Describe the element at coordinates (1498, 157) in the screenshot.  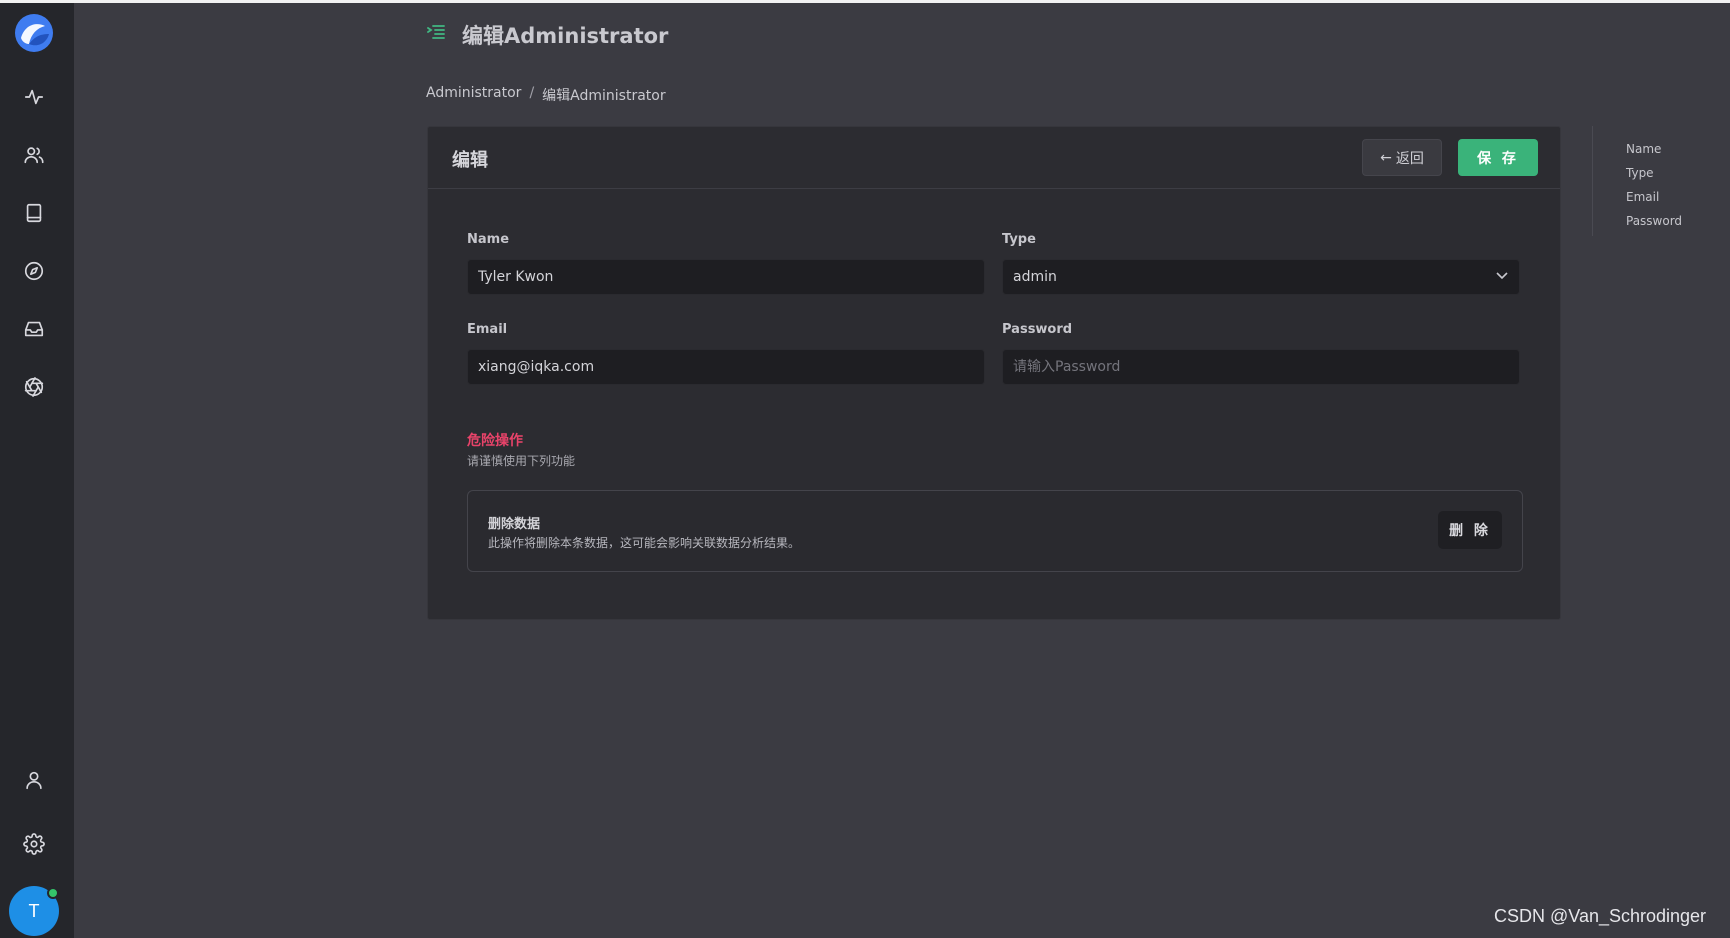
I see `save-button: 保 存` at that location.